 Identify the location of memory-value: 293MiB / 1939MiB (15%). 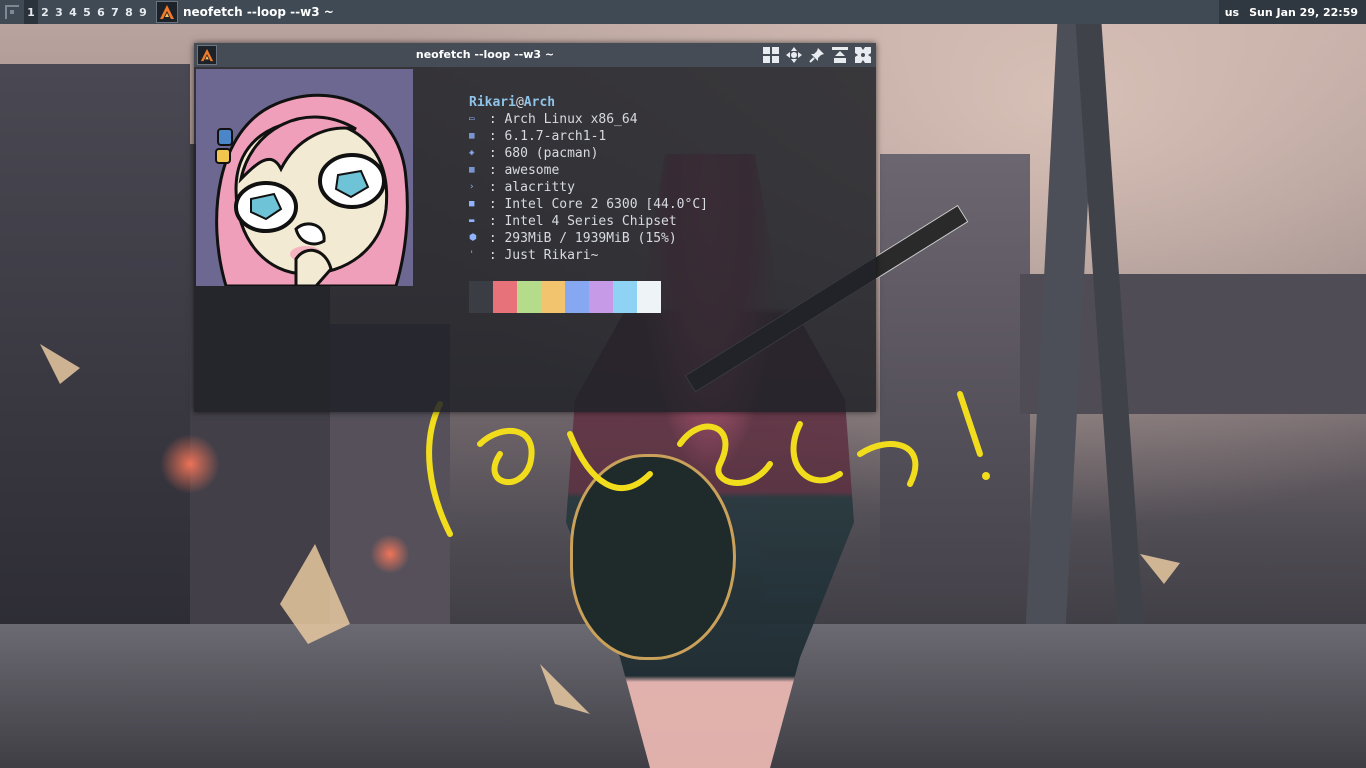
(590, 238).